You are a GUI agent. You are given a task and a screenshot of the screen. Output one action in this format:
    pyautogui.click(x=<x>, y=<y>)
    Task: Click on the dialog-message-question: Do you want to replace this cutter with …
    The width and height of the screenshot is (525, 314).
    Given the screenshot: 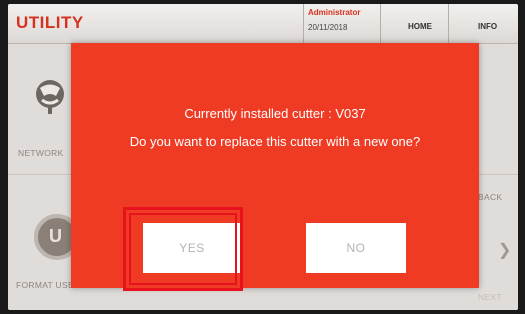 What is the action you would take?
    pyautogui.click(x=275, y=141)
    